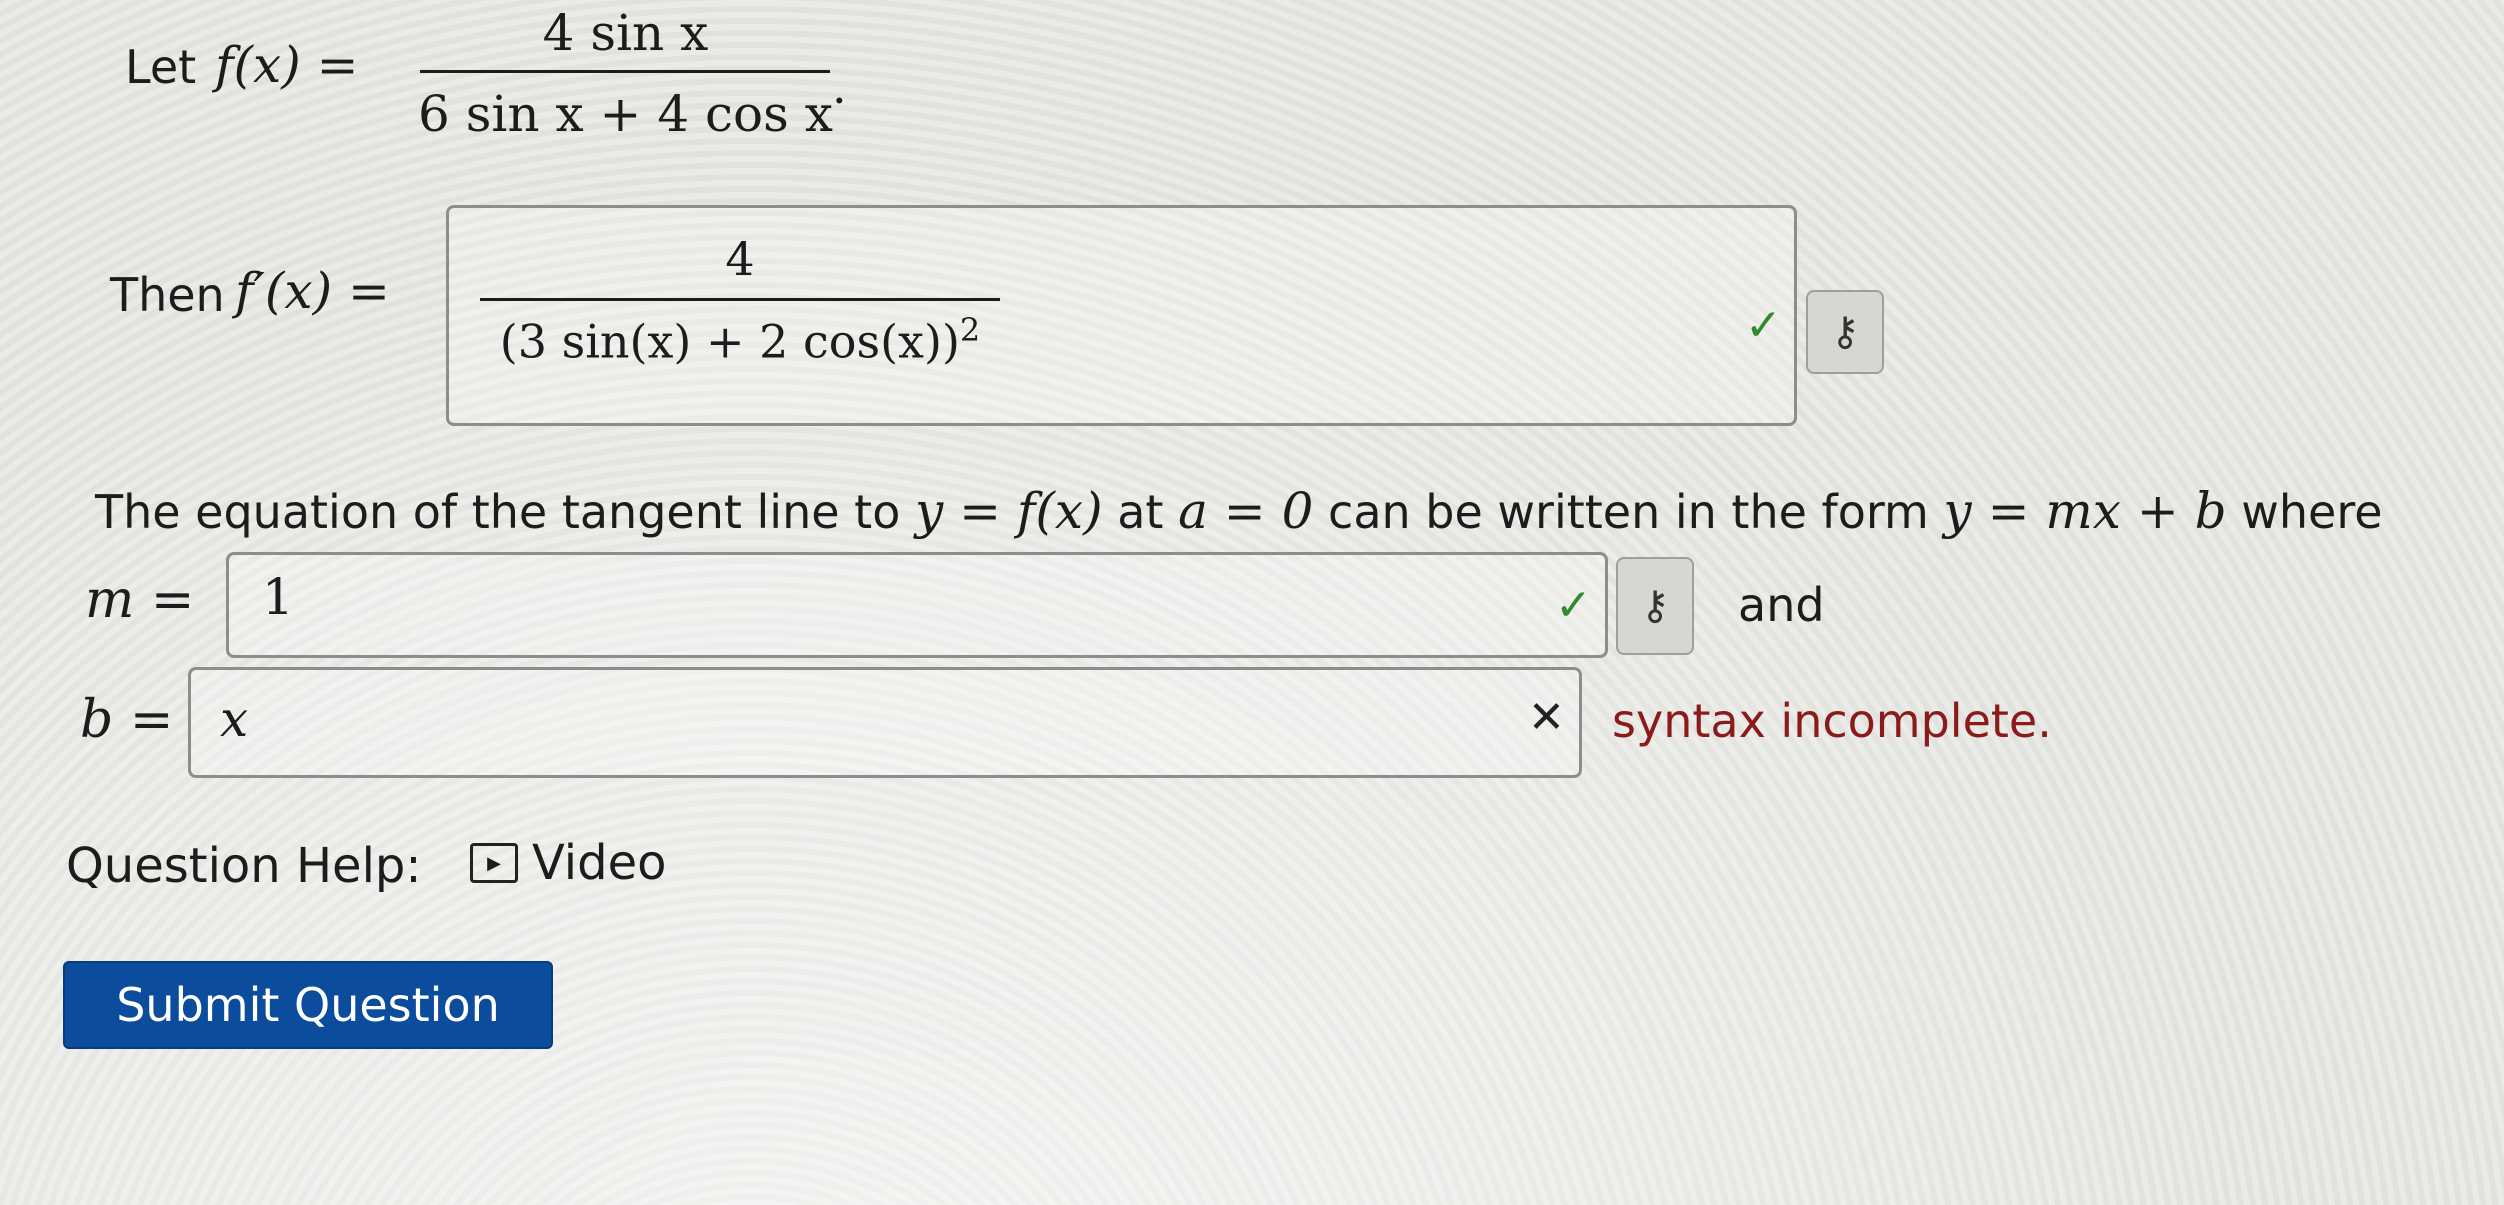 The image size is (2504, 1205). What do you see at coordinates (161, 67) in the screenshot?
I see `let-label: Let` at bounding box center [161, 67].